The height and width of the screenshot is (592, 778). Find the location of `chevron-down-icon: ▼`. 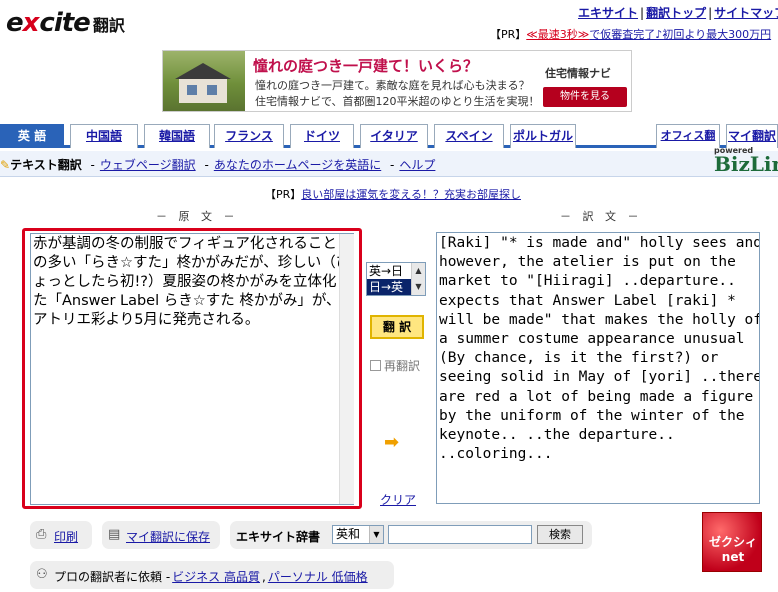

chevron-down-icon: ▼ is located at coordinates (376, 534).